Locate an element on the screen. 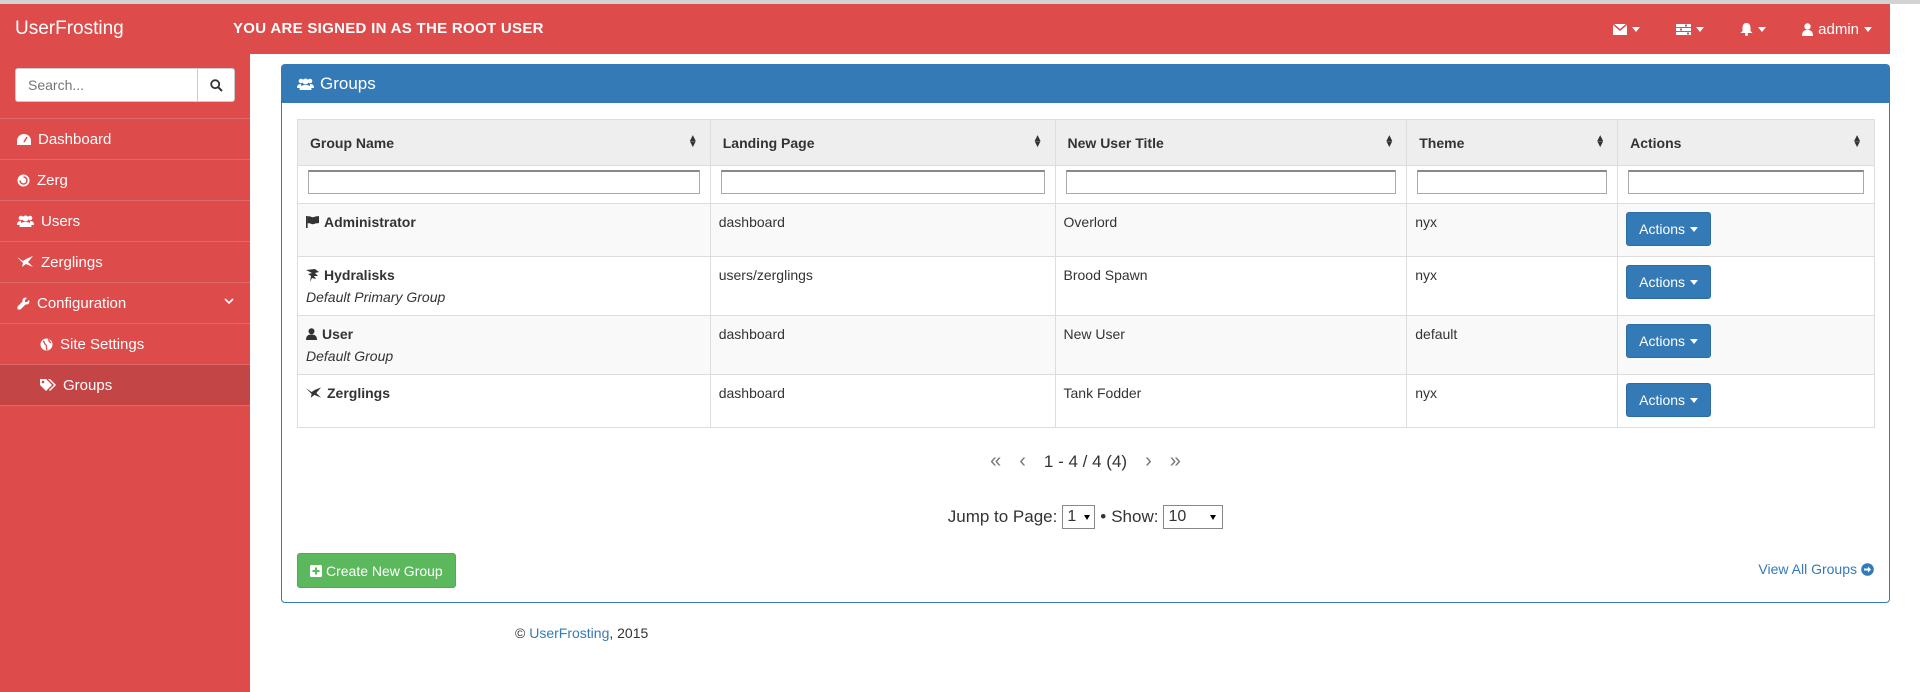 The height and width of the screenshot is (692, 1920). filter-actions-input is located at coordinates (1746, 182).